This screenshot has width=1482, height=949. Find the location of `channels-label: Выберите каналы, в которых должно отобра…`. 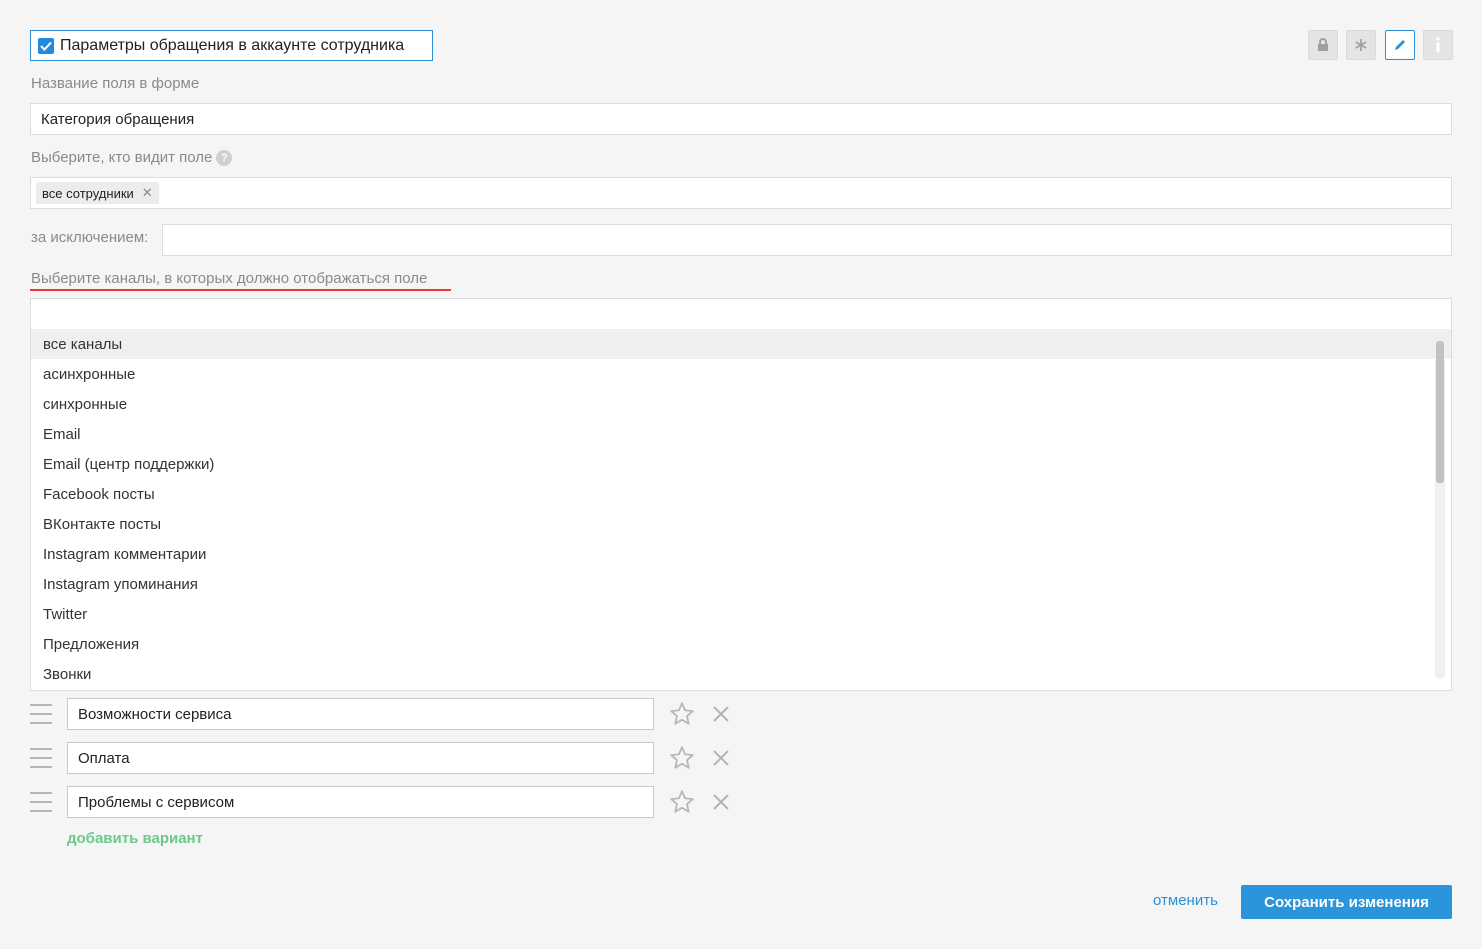

channels-label: Выберите каналы, в которых должно отобра… is located at coordinates (229, 278).